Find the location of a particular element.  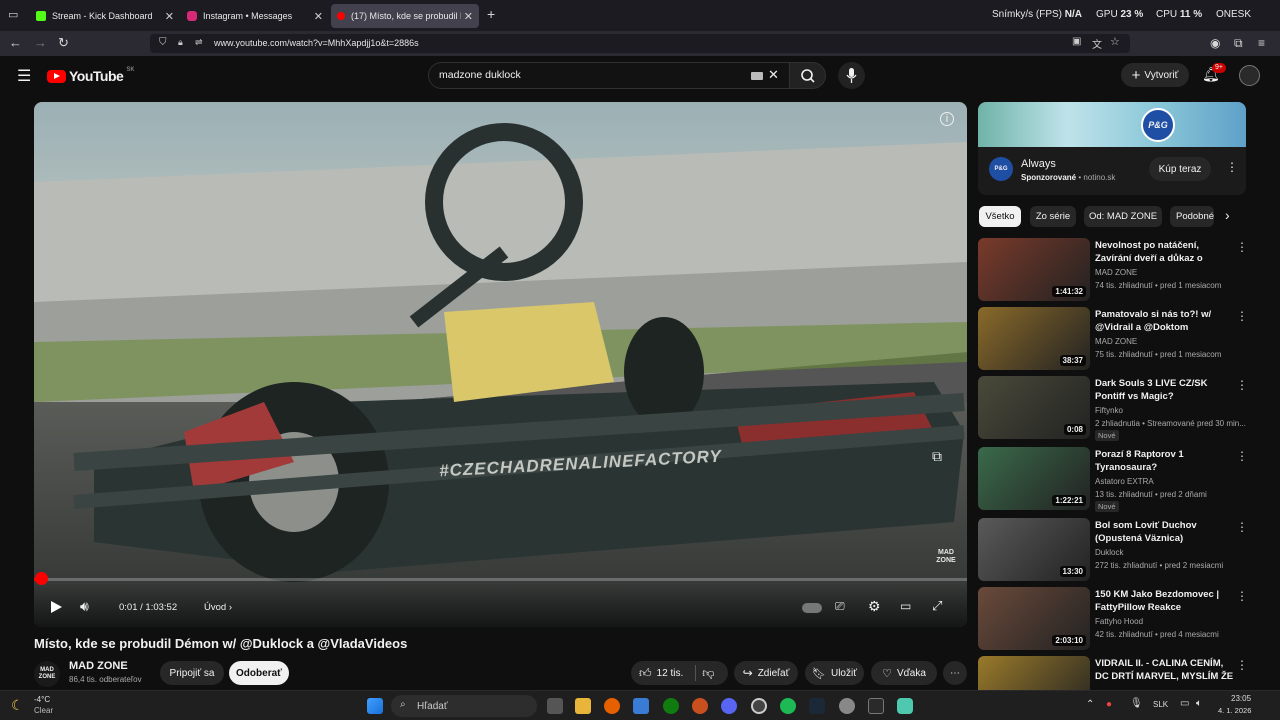

recommendation-channel: MAD ZONE is located at coordinates (1116, 341).